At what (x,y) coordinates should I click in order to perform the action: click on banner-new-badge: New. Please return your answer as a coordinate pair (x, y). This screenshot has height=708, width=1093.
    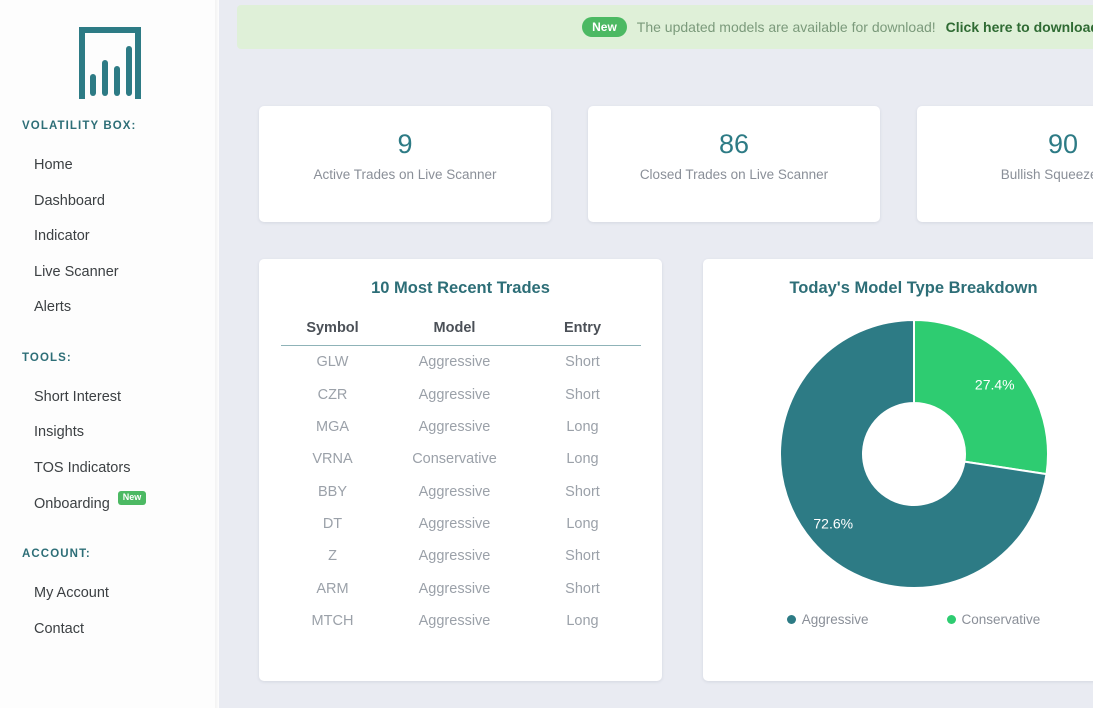
    Looking at the image, I should click on (604, 27).